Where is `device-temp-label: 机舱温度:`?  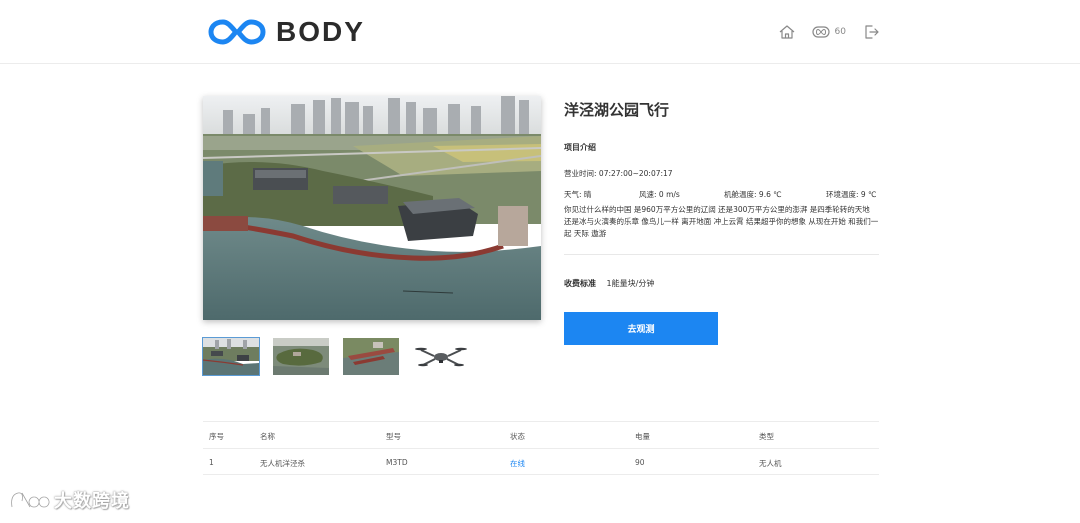 device-temp-label: 机舱温度: is located at coordinates (740, 194).